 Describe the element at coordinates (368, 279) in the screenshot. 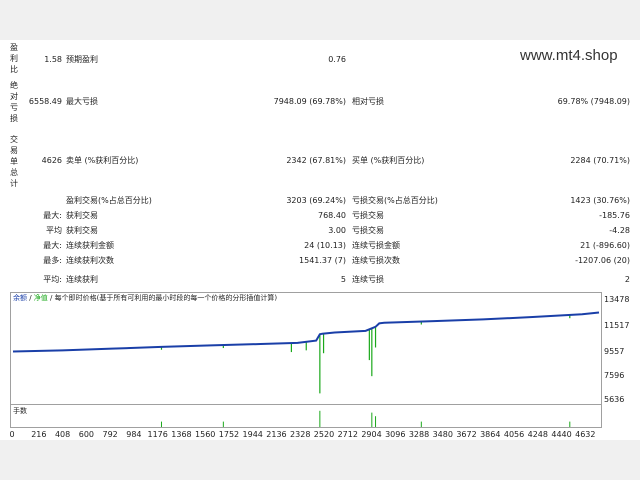

I see `stat-right-label: 连续亏损` at that location.